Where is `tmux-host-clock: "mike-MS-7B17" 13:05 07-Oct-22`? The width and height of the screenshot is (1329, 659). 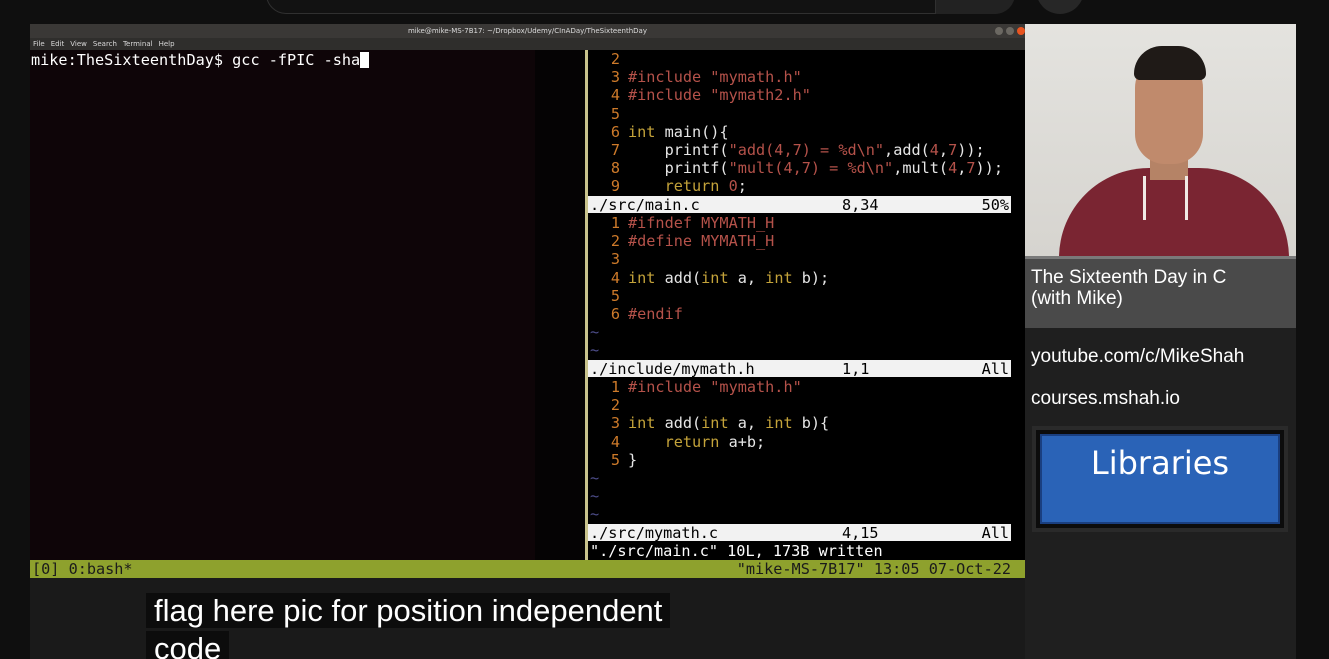
tmux-host-clock: "mike-MS-7B17" 13:05 07-Oct-22 is located at coordinates (873, 569).